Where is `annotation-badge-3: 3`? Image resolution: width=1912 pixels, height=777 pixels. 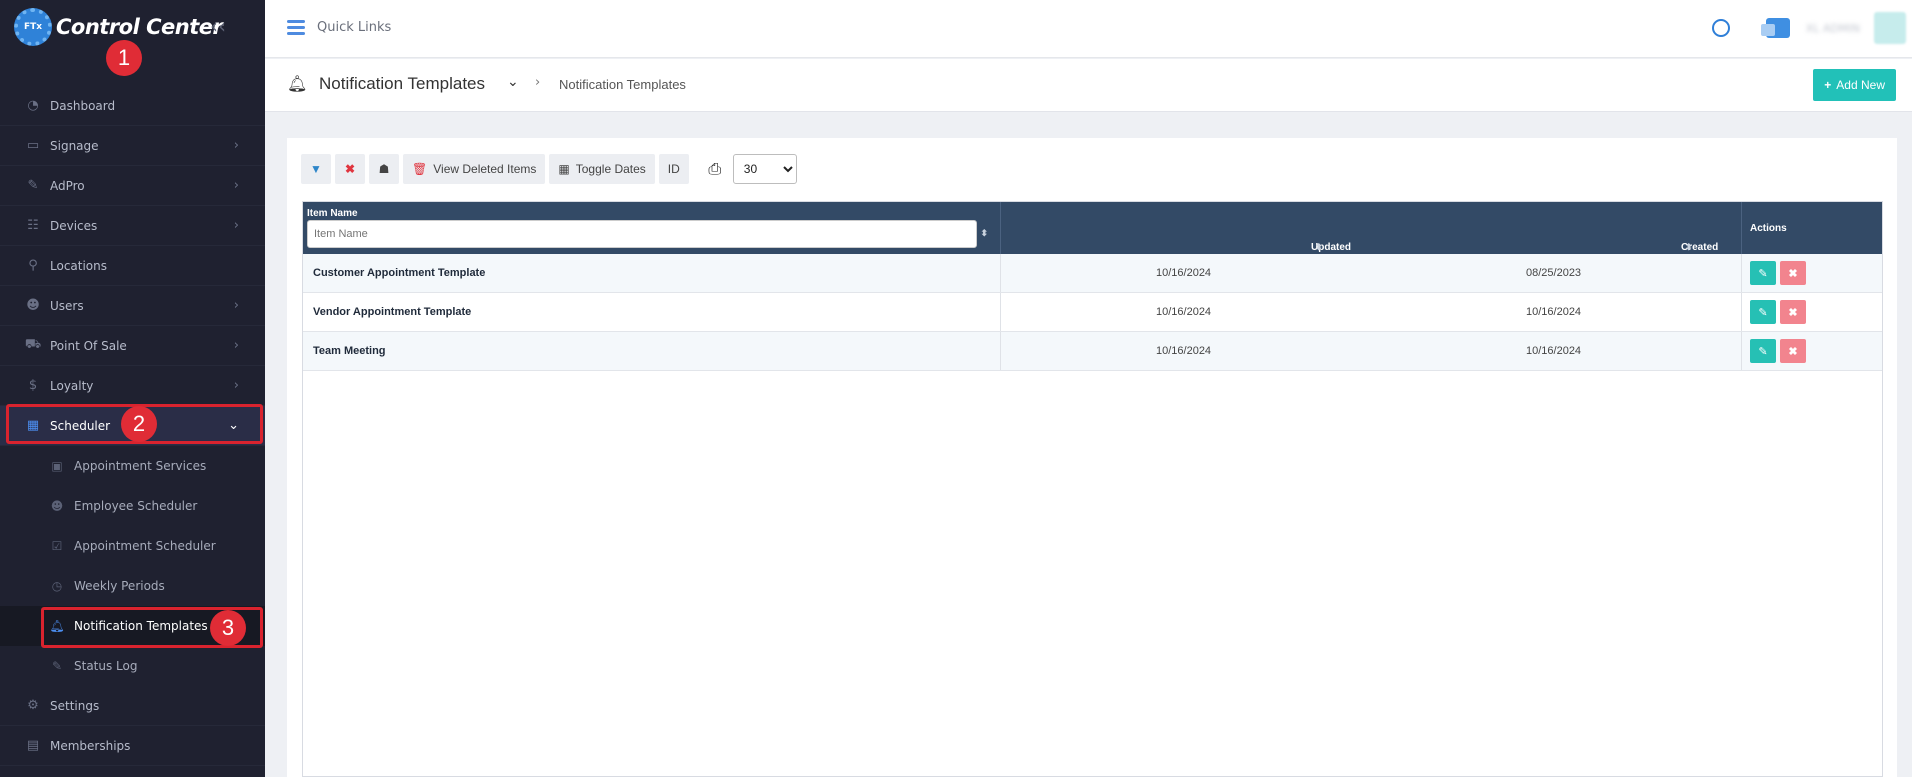 annotation-badge-3: 3 is located at coordinates (228, 628).